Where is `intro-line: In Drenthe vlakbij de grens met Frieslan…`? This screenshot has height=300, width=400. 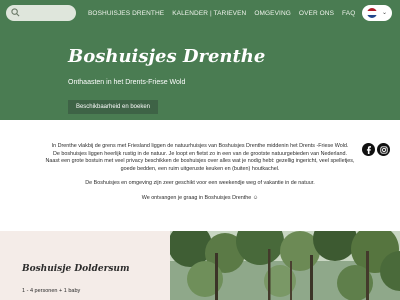 intro-line: In Drenthe vlakbij de grens met Frieslan… is located at coordinates (200, 146).